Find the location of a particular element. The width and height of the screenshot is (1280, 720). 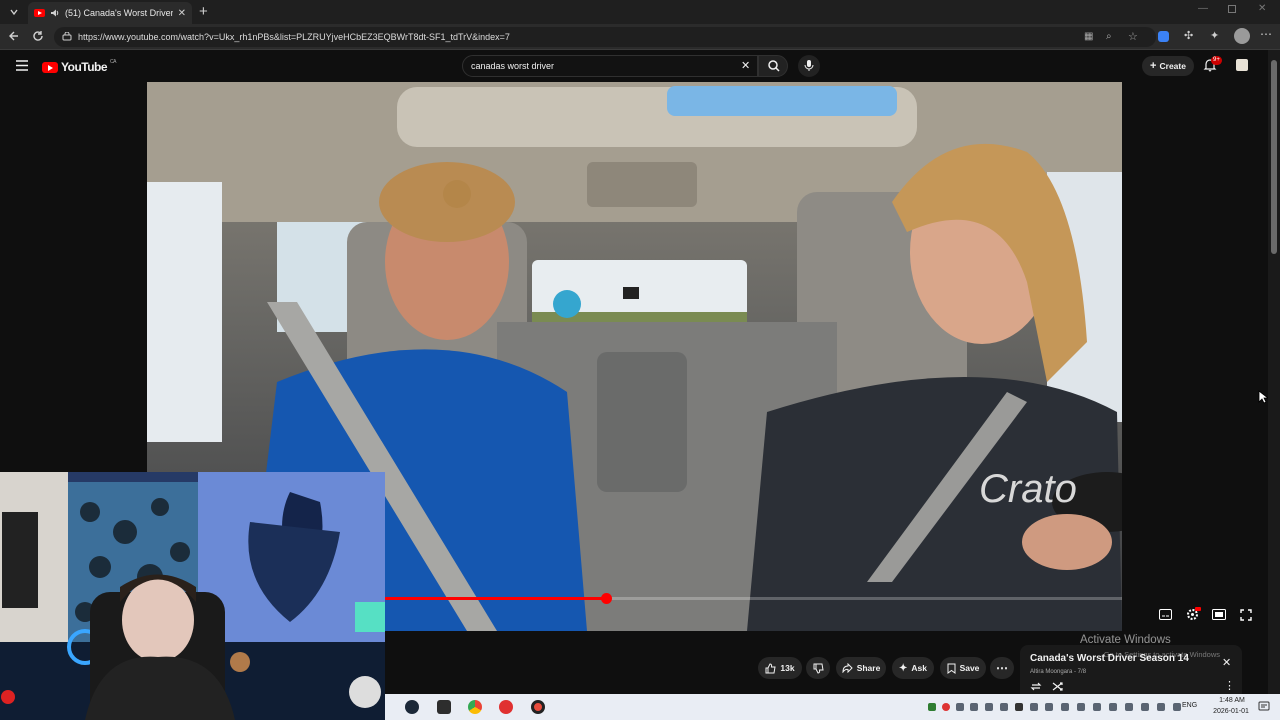

notification-count-badge: 9+ is located at coordinates (1216, 60).